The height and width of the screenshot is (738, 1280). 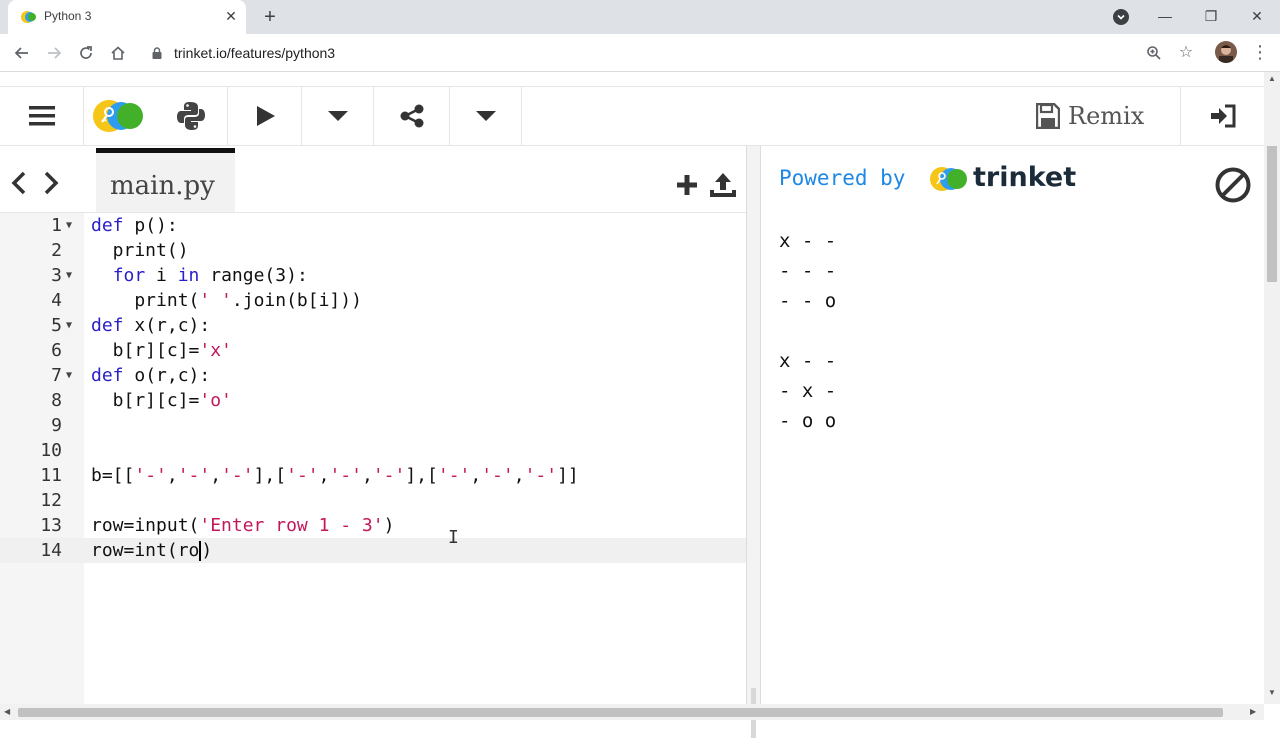 I want to click on stop-icon, so click(x=1233, y=185).